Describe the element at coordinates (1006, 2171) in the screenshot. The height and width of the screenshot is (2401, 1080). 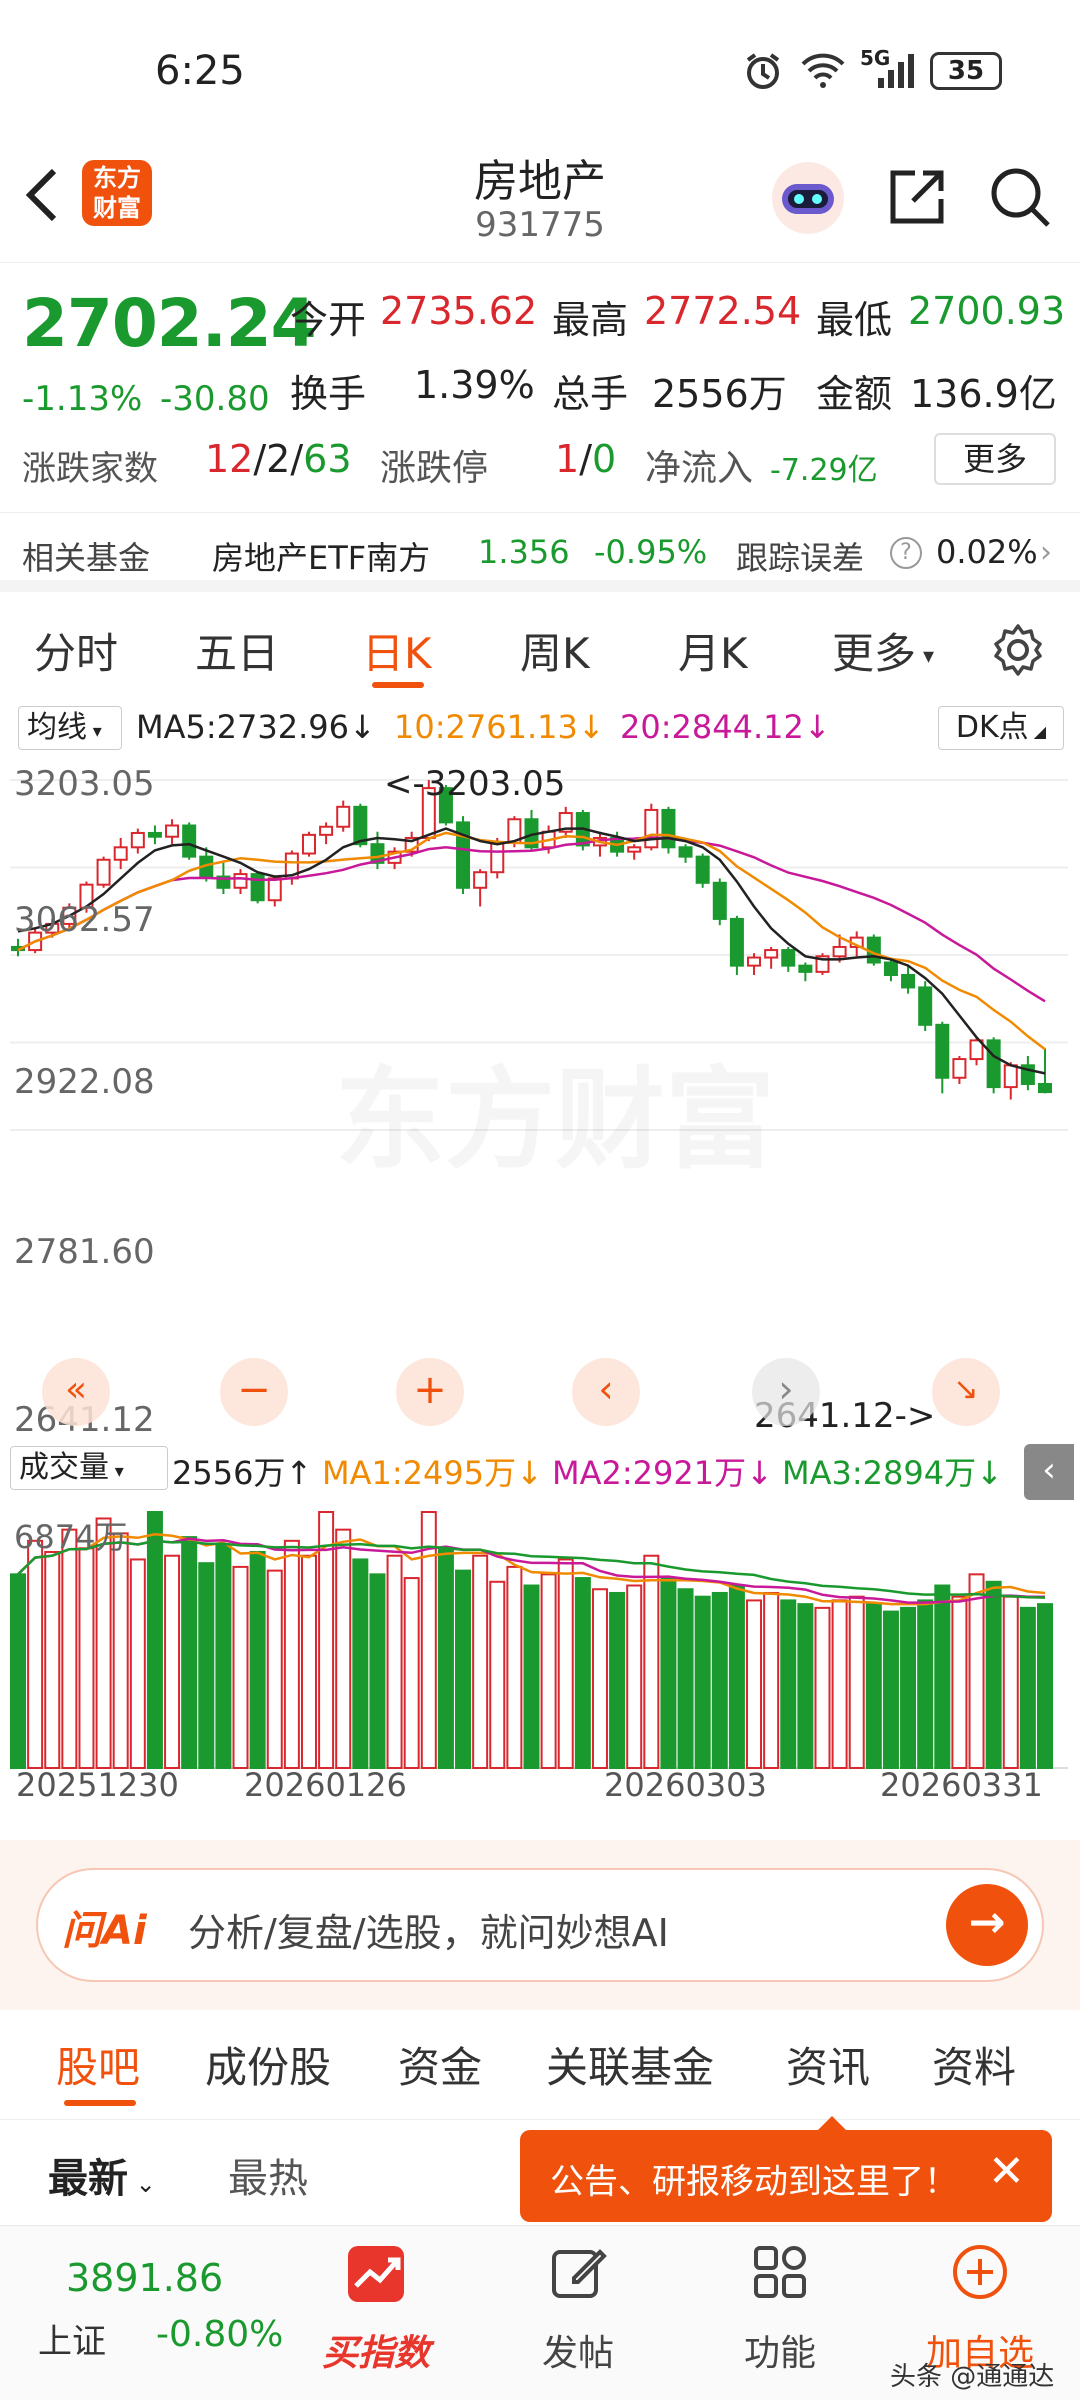
I see `close-icon: ✕` at that location.